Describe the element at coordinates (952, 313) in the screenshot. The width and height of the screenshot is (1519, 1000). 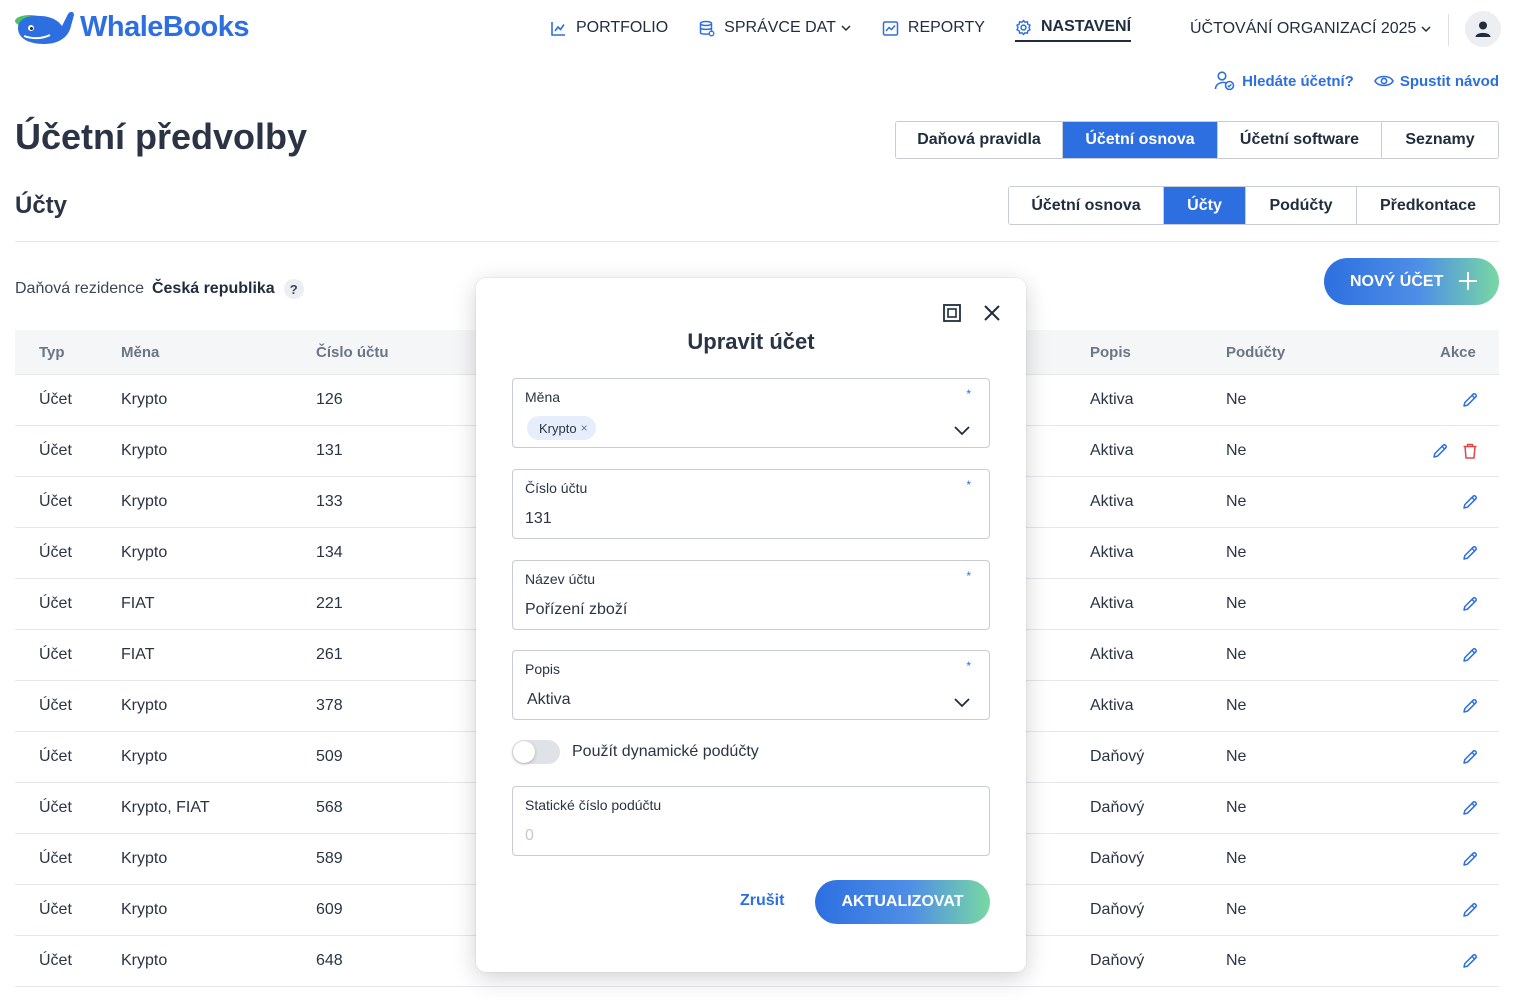
I see `maximize-icon` at that location.